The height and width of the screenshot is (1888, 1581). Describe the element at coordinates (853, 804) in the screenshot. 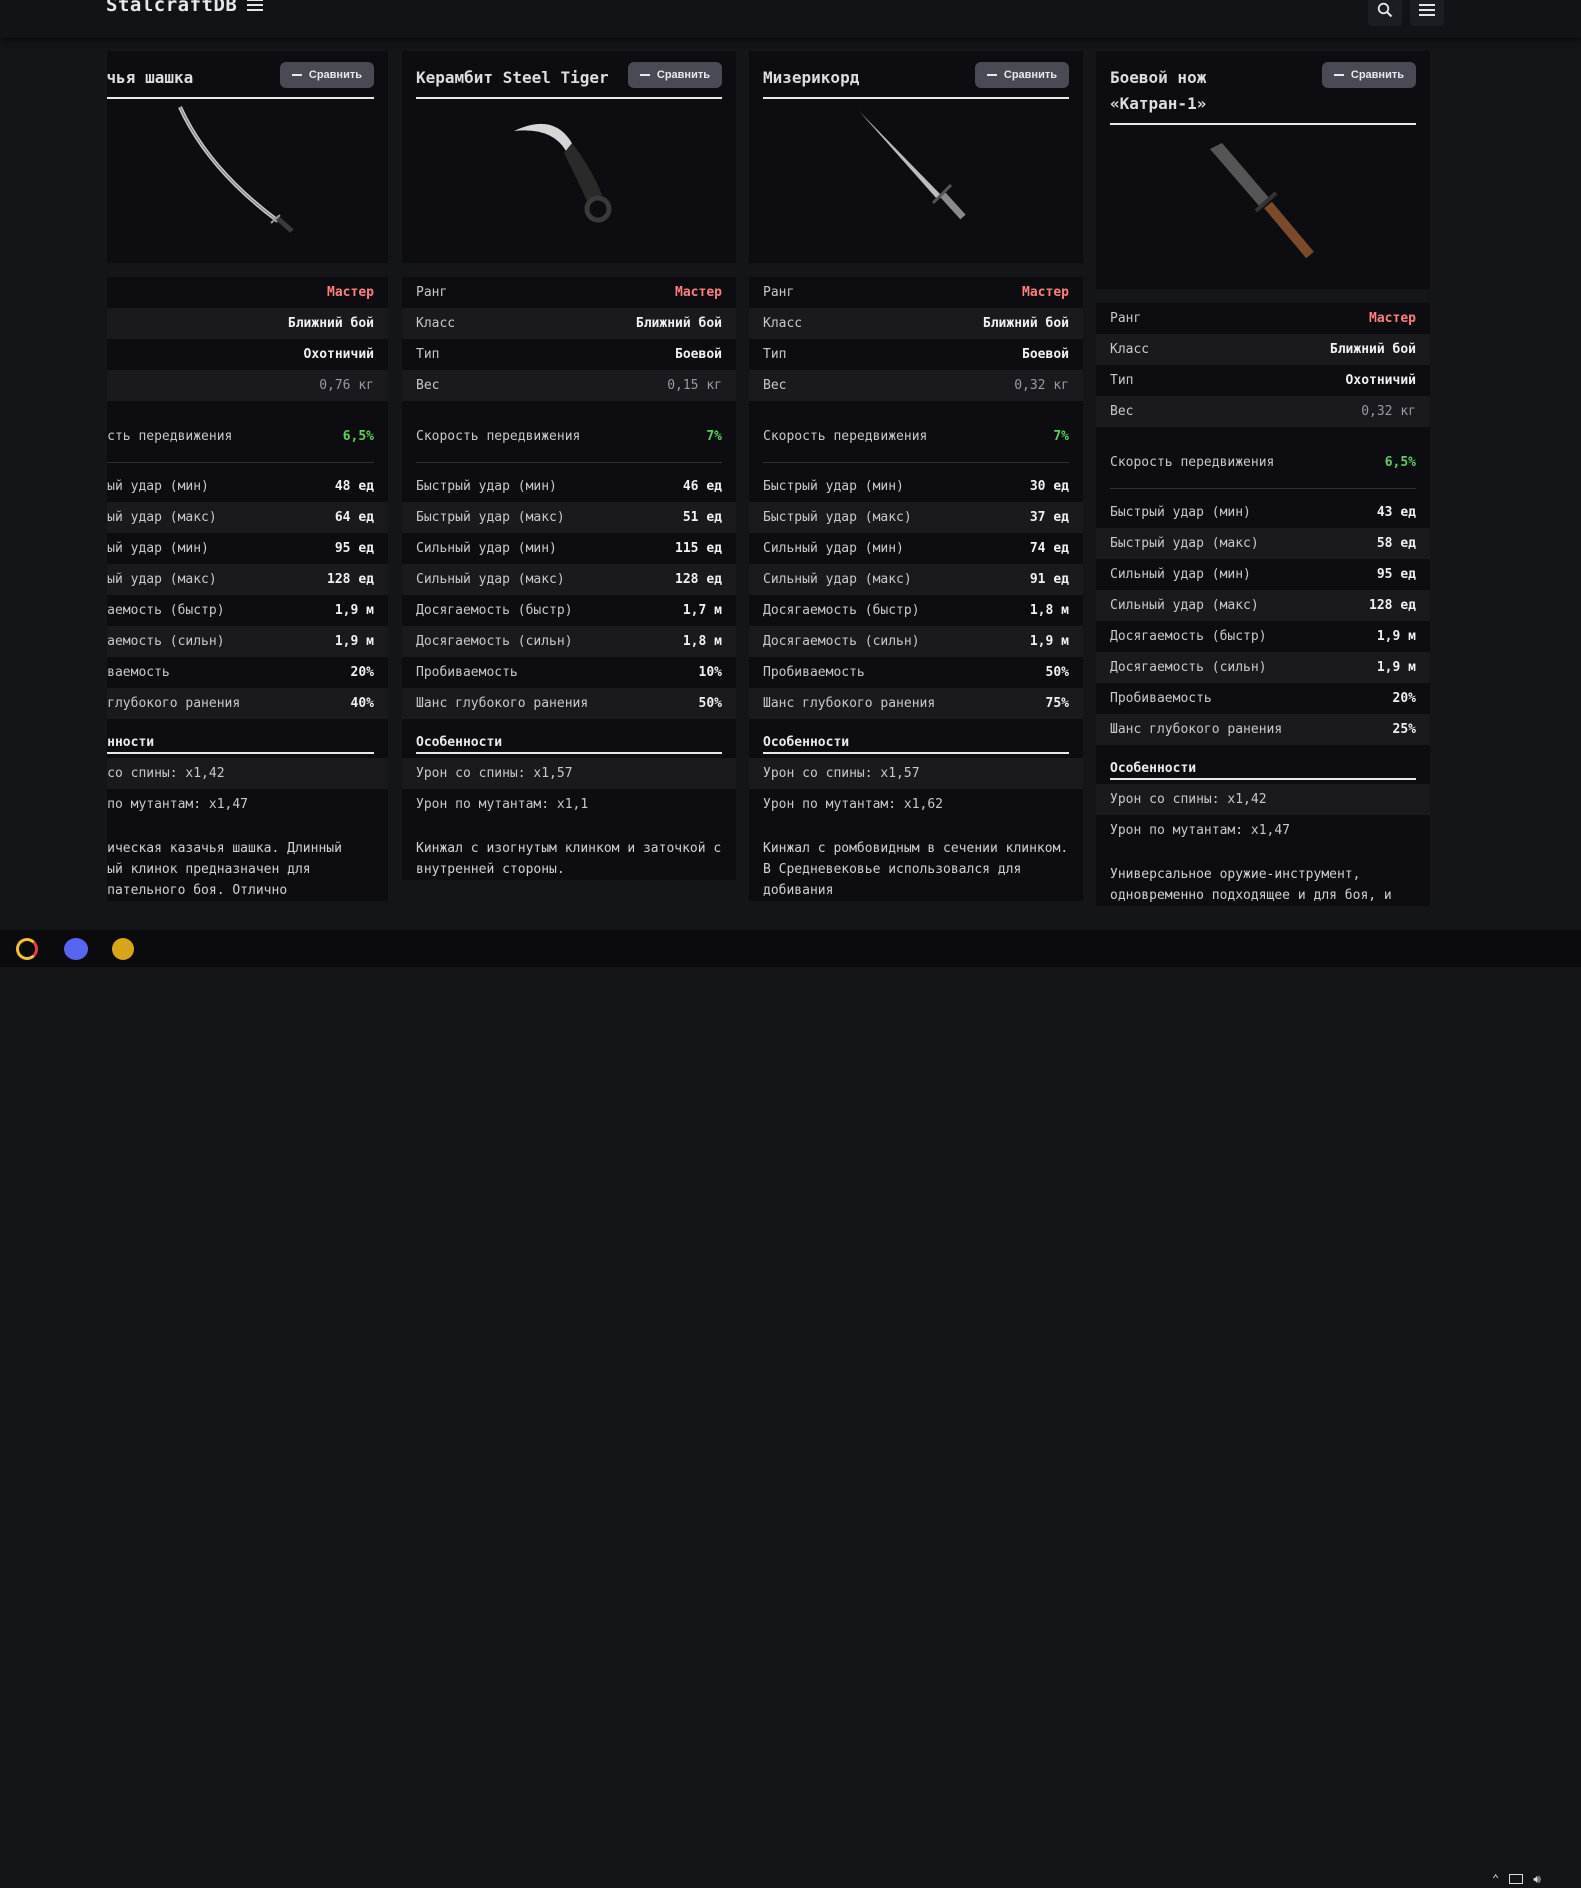

I see `feature-item: Урон по мутантам: x1,62` at that location.